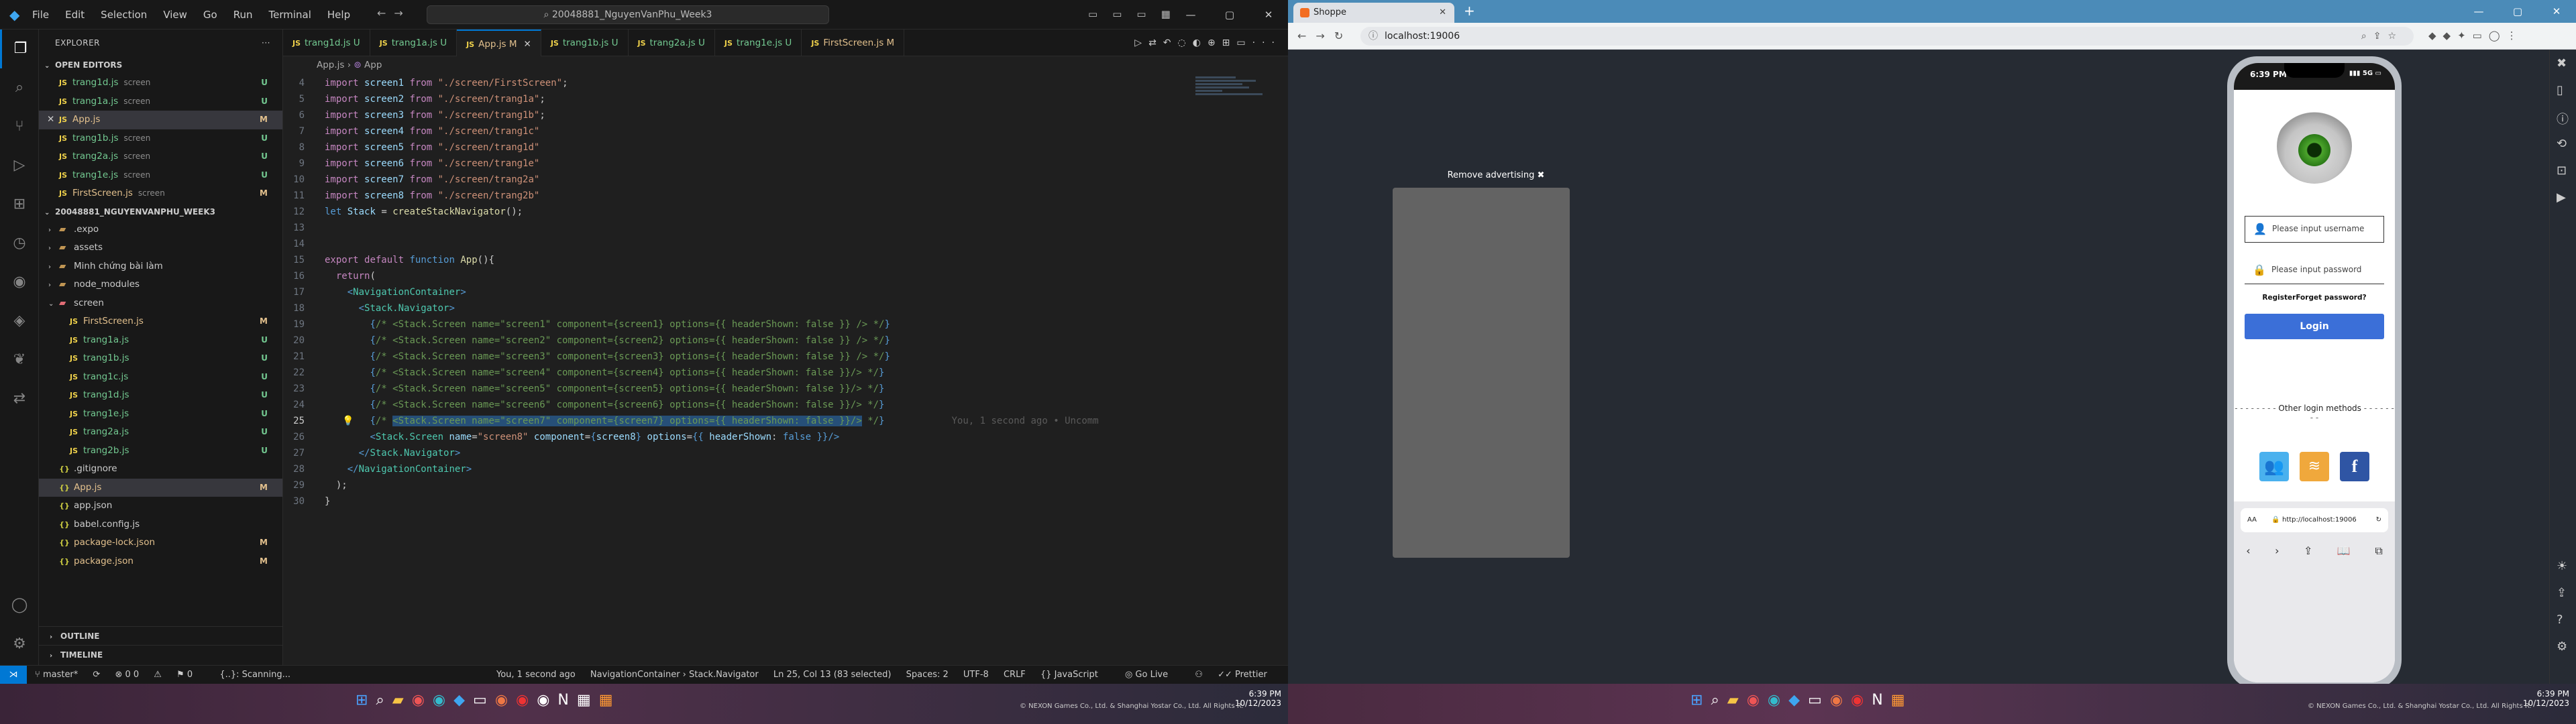  What do you see at coordinates (628, 14) in the screenshot?
I see `command-center: ⌕ 20048881_NguyenVanPhu_Week3` at bounding box center [628, 14].